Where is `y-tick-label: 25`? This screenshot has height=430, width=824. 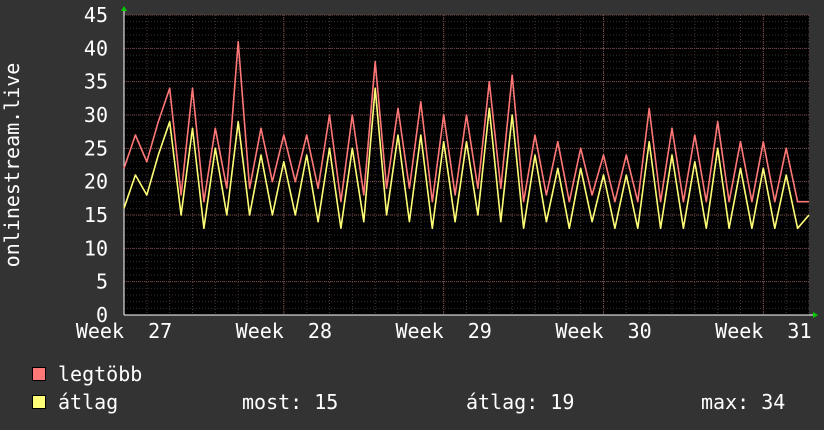
y-tick-label: 25 is located at coordinates (96, 148).